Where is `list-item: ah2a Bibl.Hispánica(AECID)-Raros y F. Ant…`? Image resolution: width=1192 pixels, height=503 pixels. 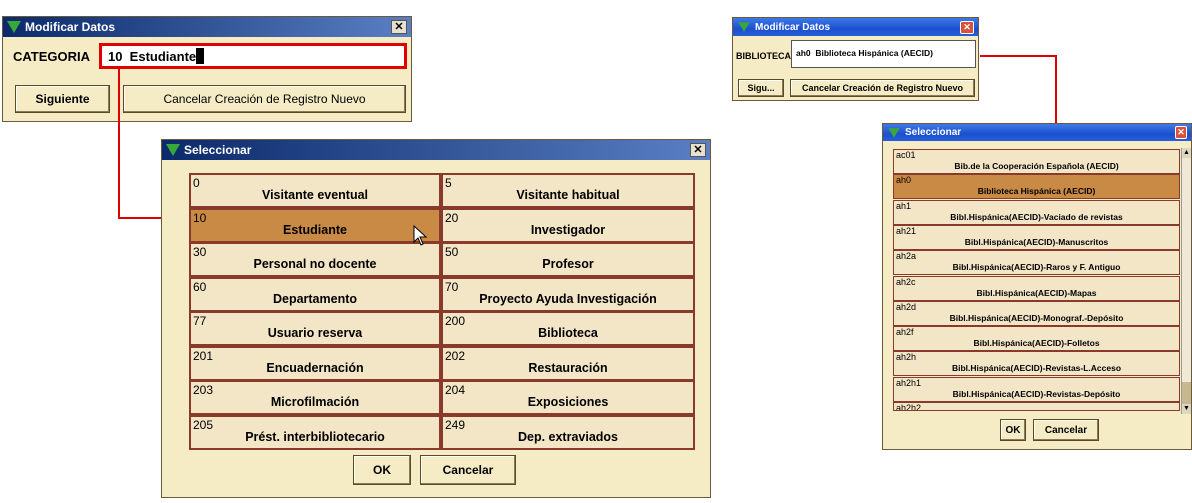 list-item: ah2a Bibl.Hispánica(AECID)-Raros y F. Ant… is located at coordinates (1036, 263).